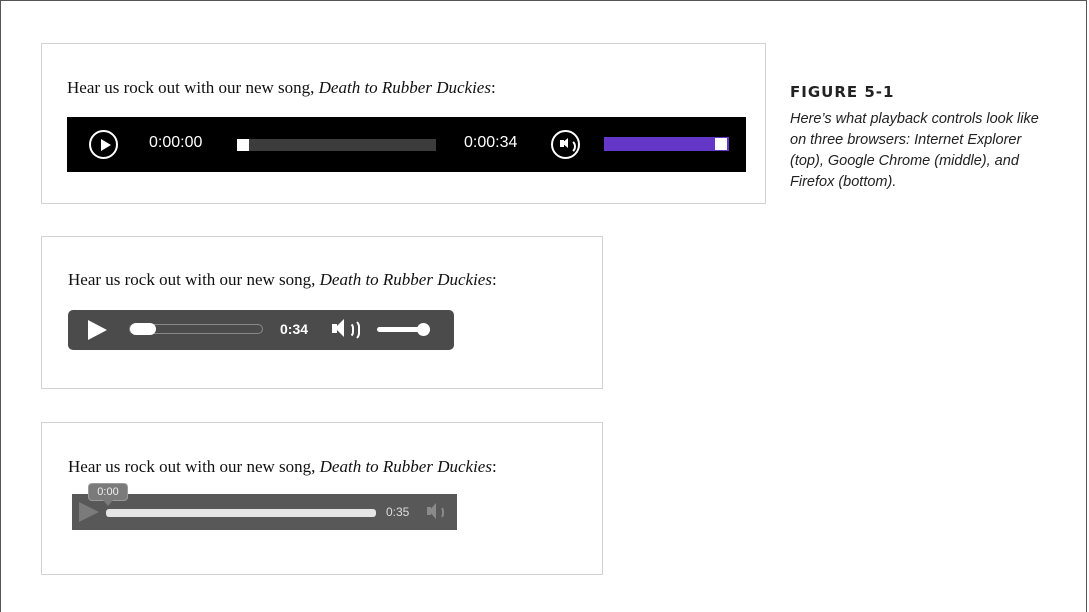 Image resolution: width=1089 pixels, height=612 pixels. What do you see at coordinates (666, 144) in the screenshot?
I see `ie-volume-slider` at bounding box center [666, 144].